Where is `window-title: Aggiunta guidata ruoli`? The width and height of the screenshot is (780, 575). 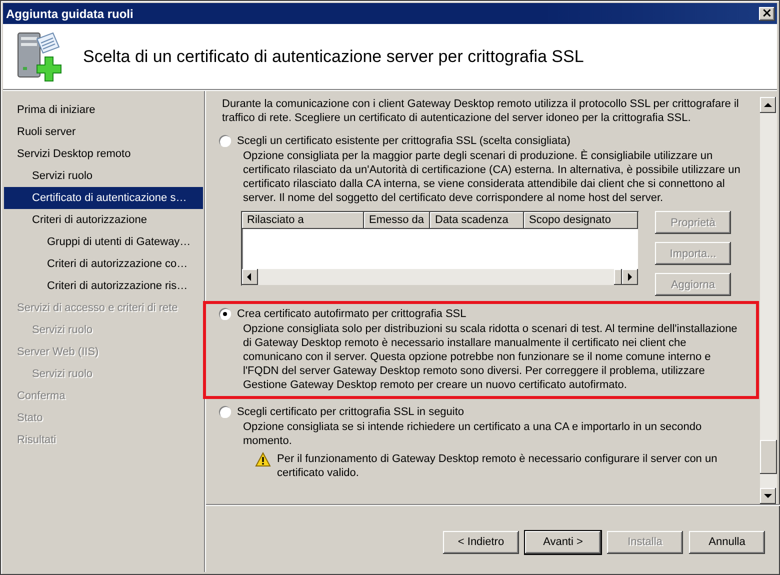 window-title: Aggiunta guidata ruoli is located at coordinates (70, 13).